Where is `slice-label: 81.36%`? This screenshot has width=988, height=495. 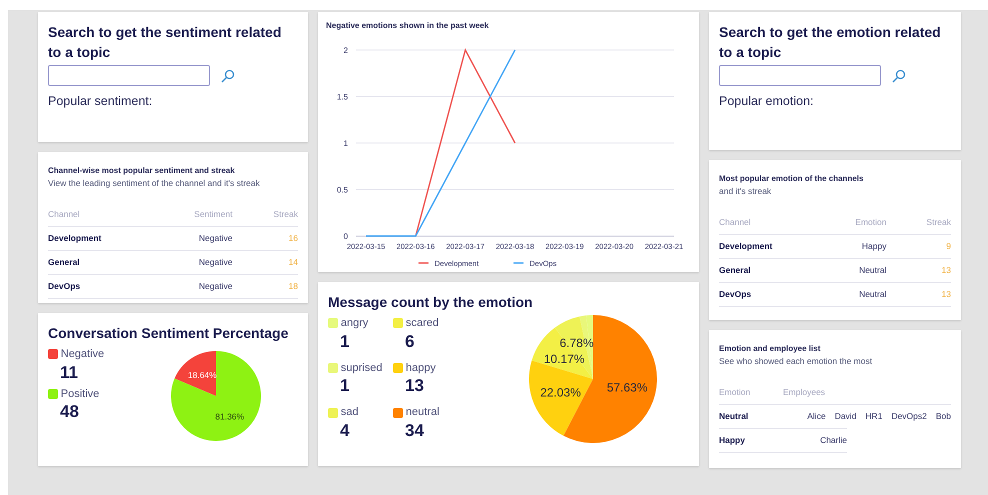
slice-label: 81.36% is located at coordinates (229, 417).